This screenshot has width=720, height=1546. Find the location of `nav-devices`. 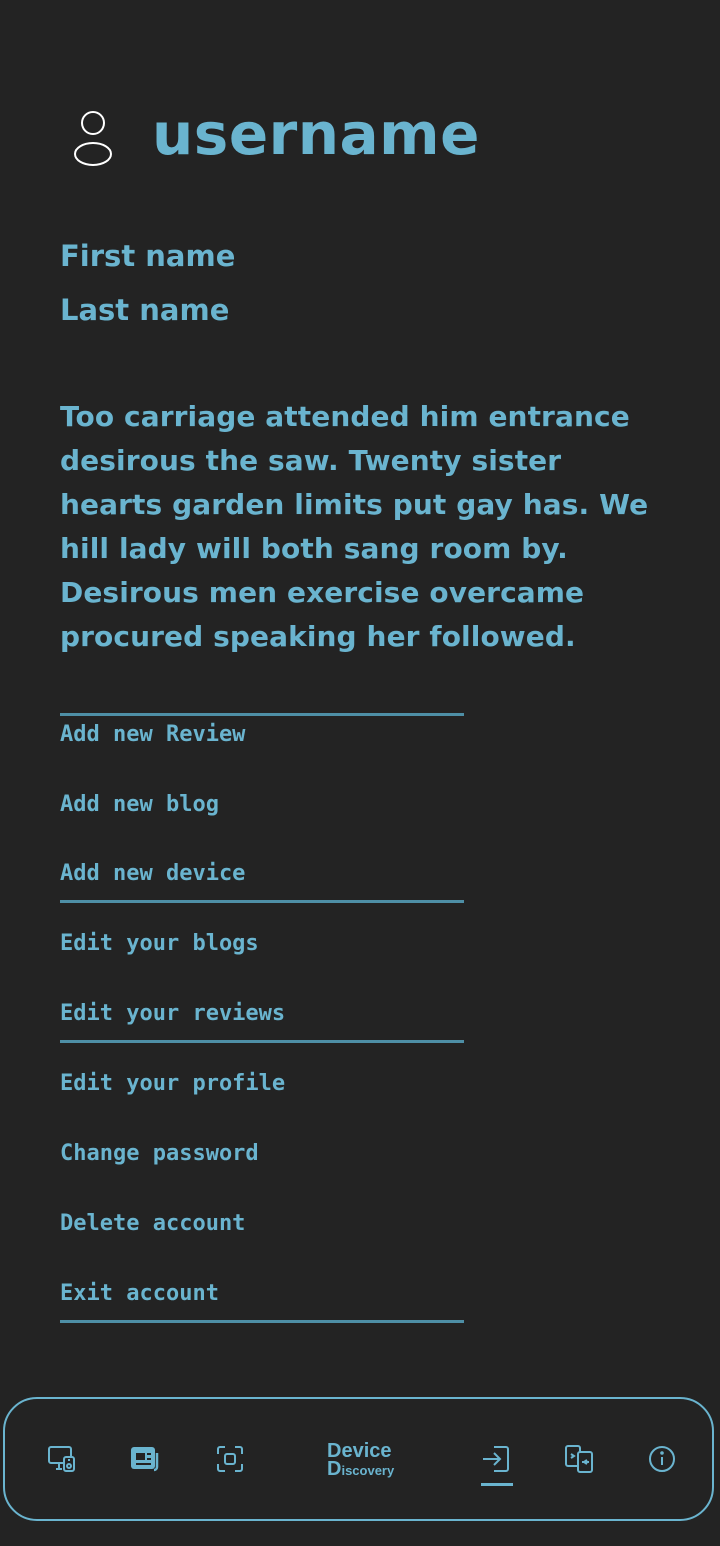

nav-devices is located at coordinates (62, 1459).